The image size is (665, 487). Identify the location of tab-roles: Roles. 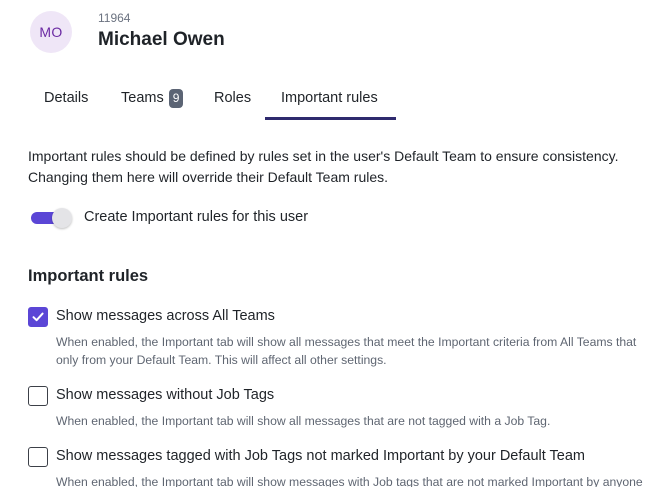
(232, 102).